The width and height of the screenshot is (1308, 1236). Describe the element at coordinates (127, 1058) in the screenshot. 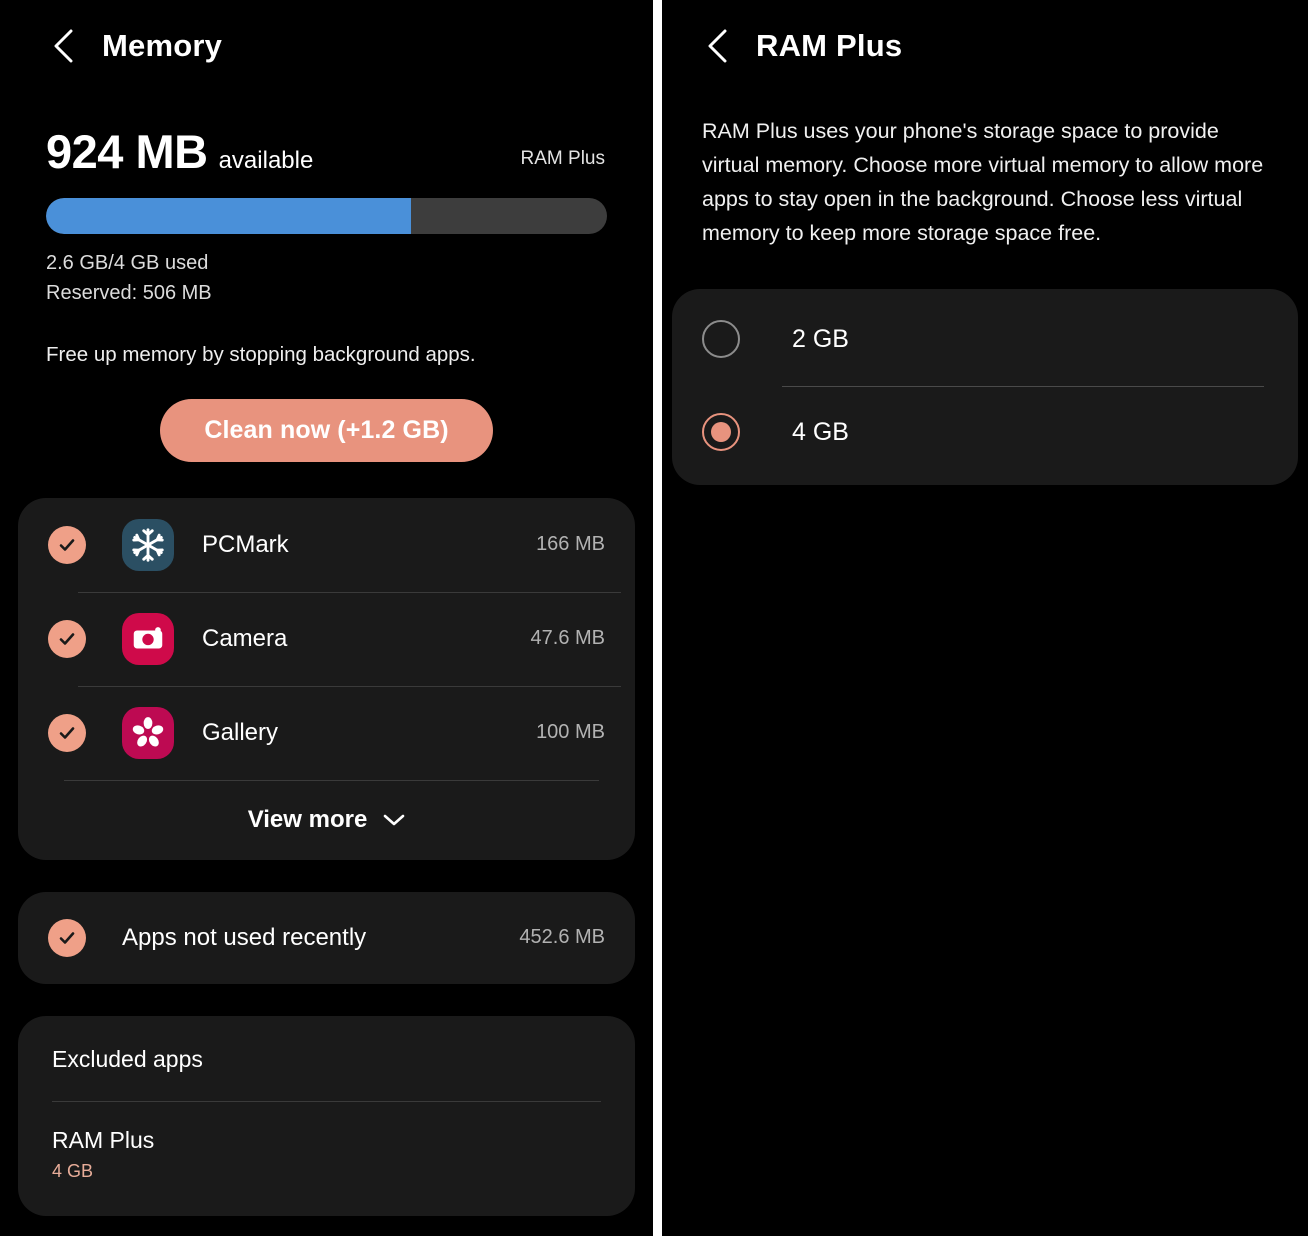

I see `excluded-apps-label: Excluded apps` at that location.